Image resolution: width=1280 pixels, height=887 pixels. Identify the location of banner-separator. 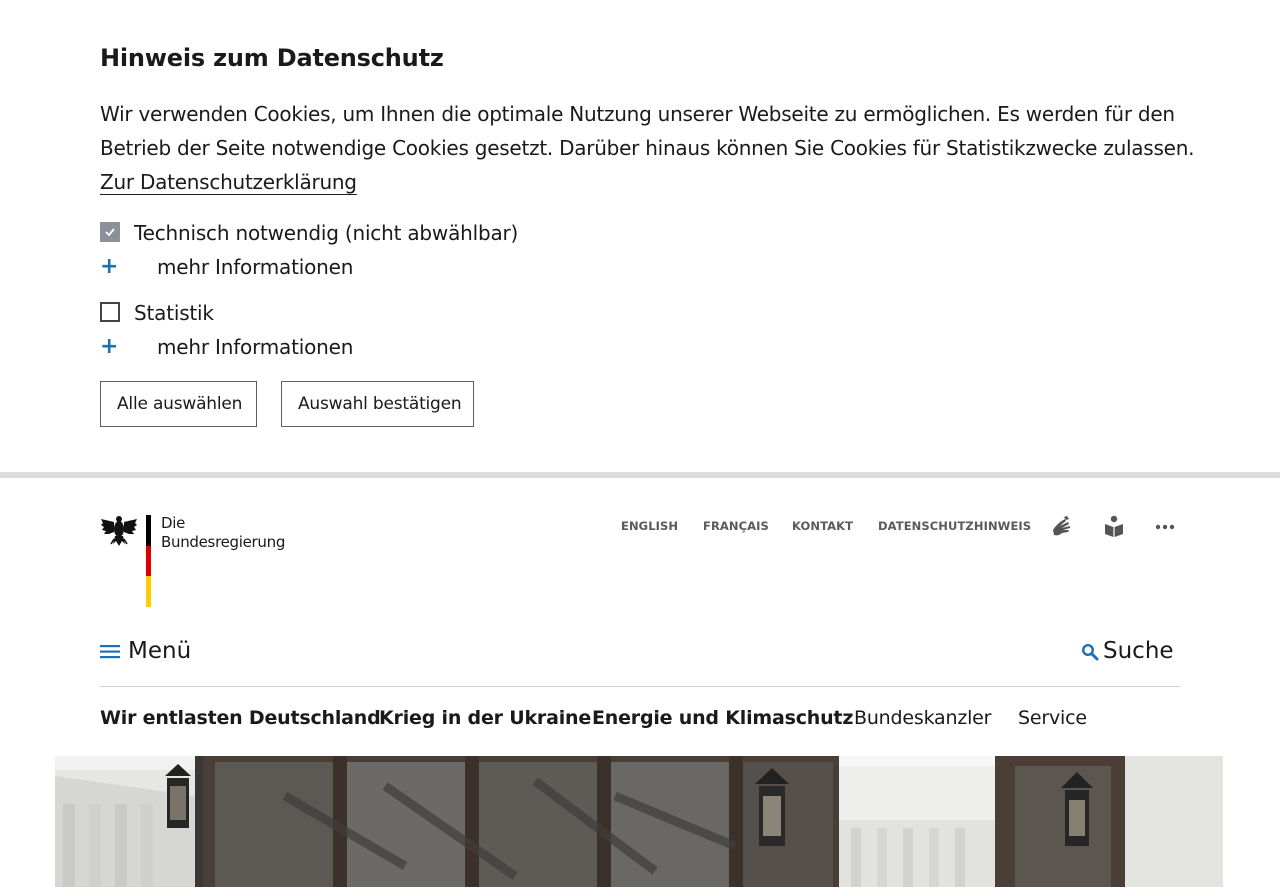
(640, 475).